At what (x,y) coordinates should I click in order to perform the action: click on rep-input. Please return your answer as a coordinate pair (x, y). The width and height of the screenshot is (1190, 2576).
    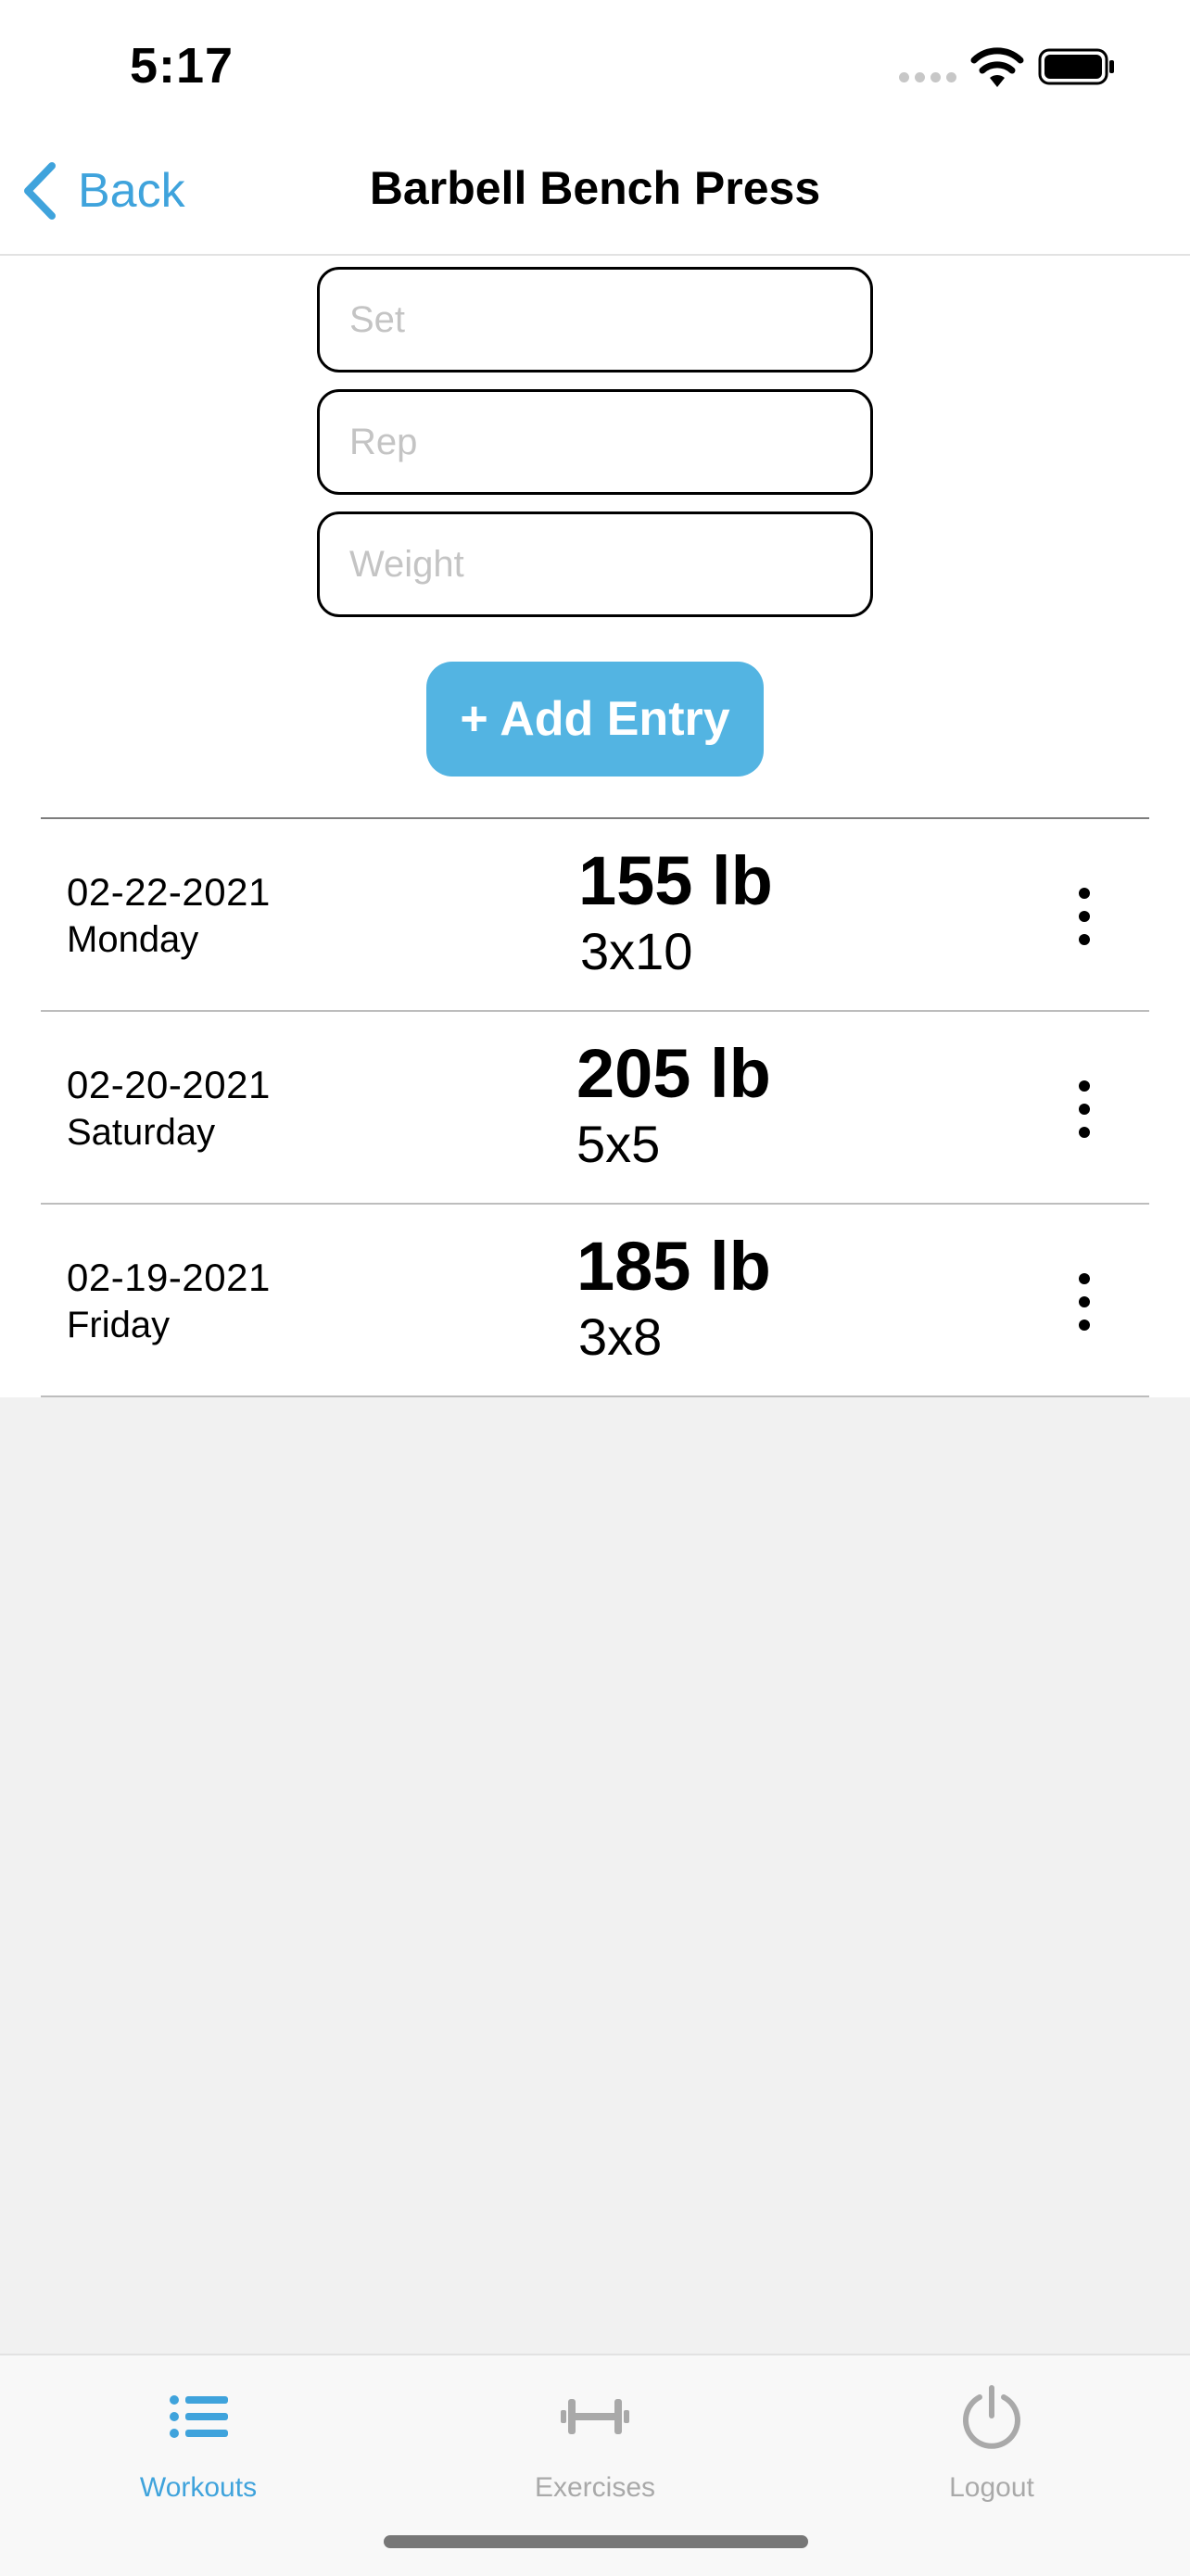
    Looking at the image, I should click on (595, 442).